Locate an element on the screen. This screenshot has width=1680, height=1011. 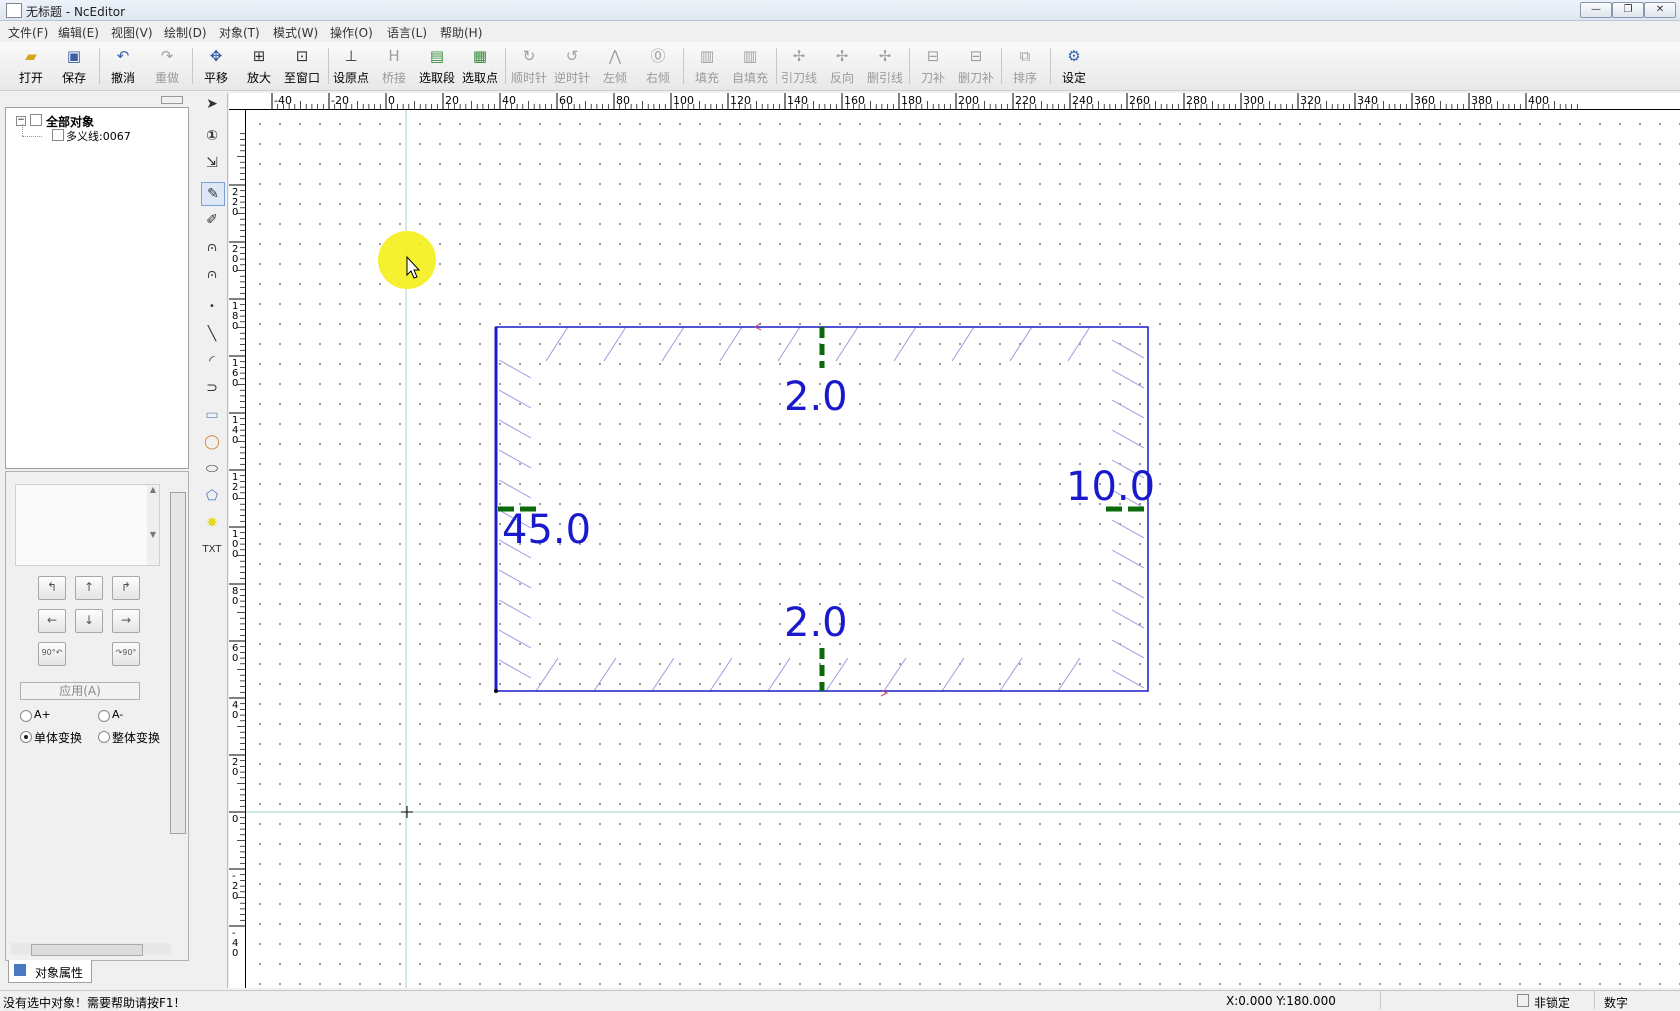
ruler-label: 240 is located at coordinates (1082, 100).